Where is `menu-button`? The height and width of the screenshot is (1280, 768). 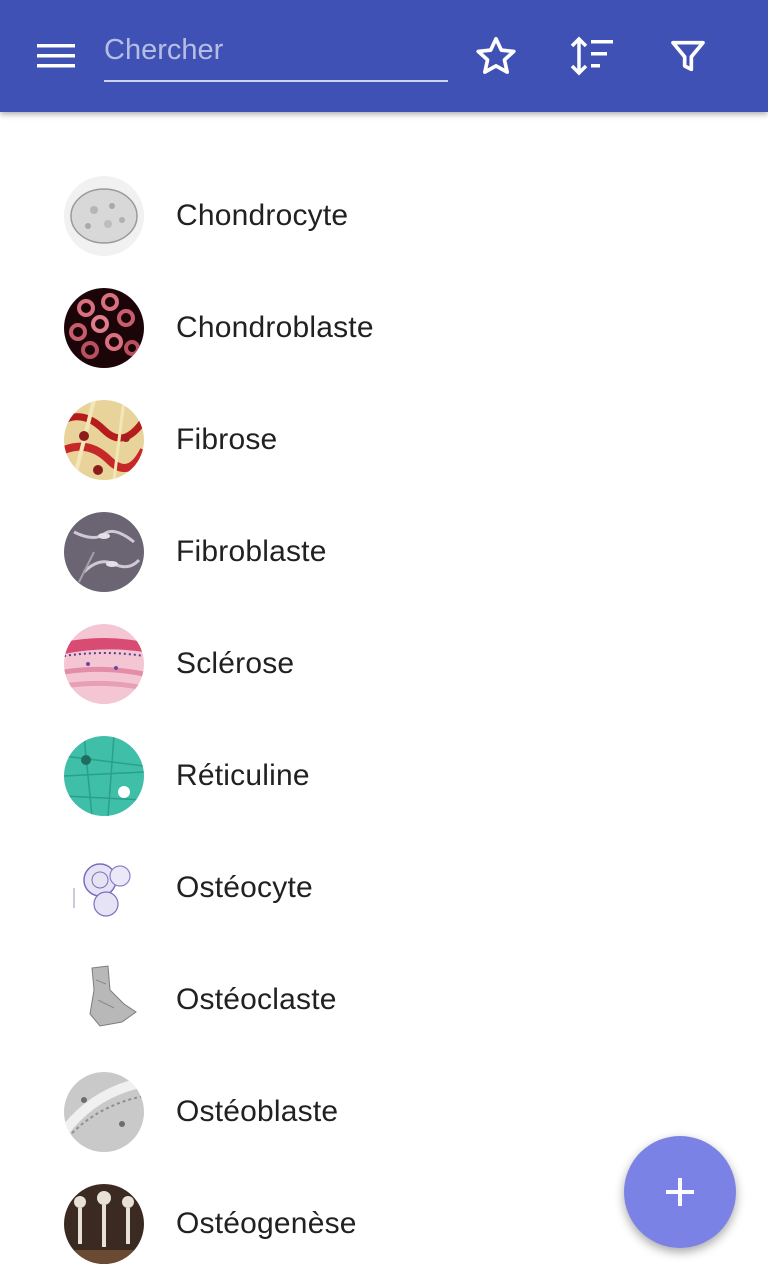 menu-button is located at coordinates (56, 56).